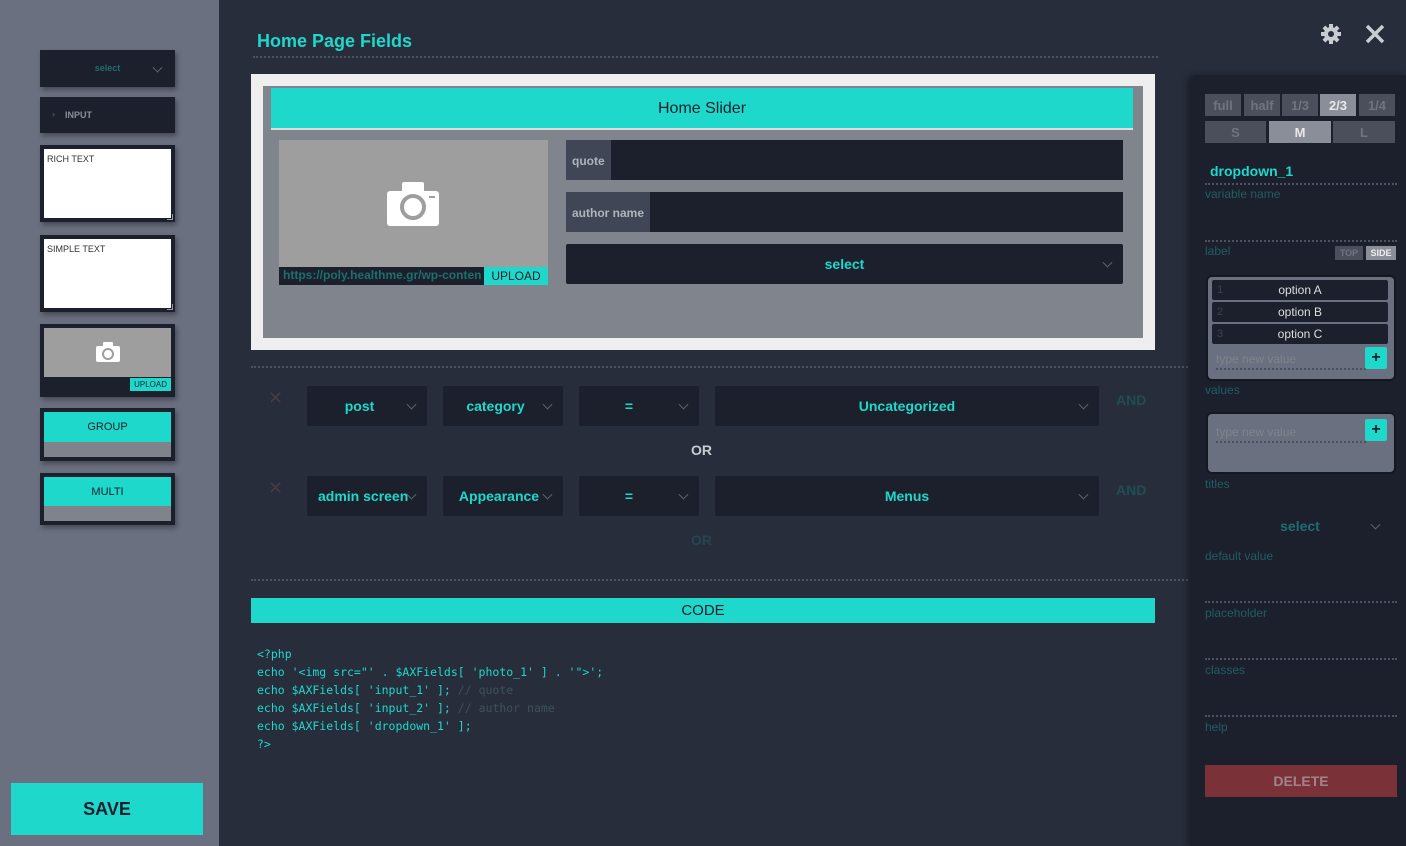 The width and height of the screenshot is (1406, 846). I want to click on add-or-button: OR, so click(701, 540).